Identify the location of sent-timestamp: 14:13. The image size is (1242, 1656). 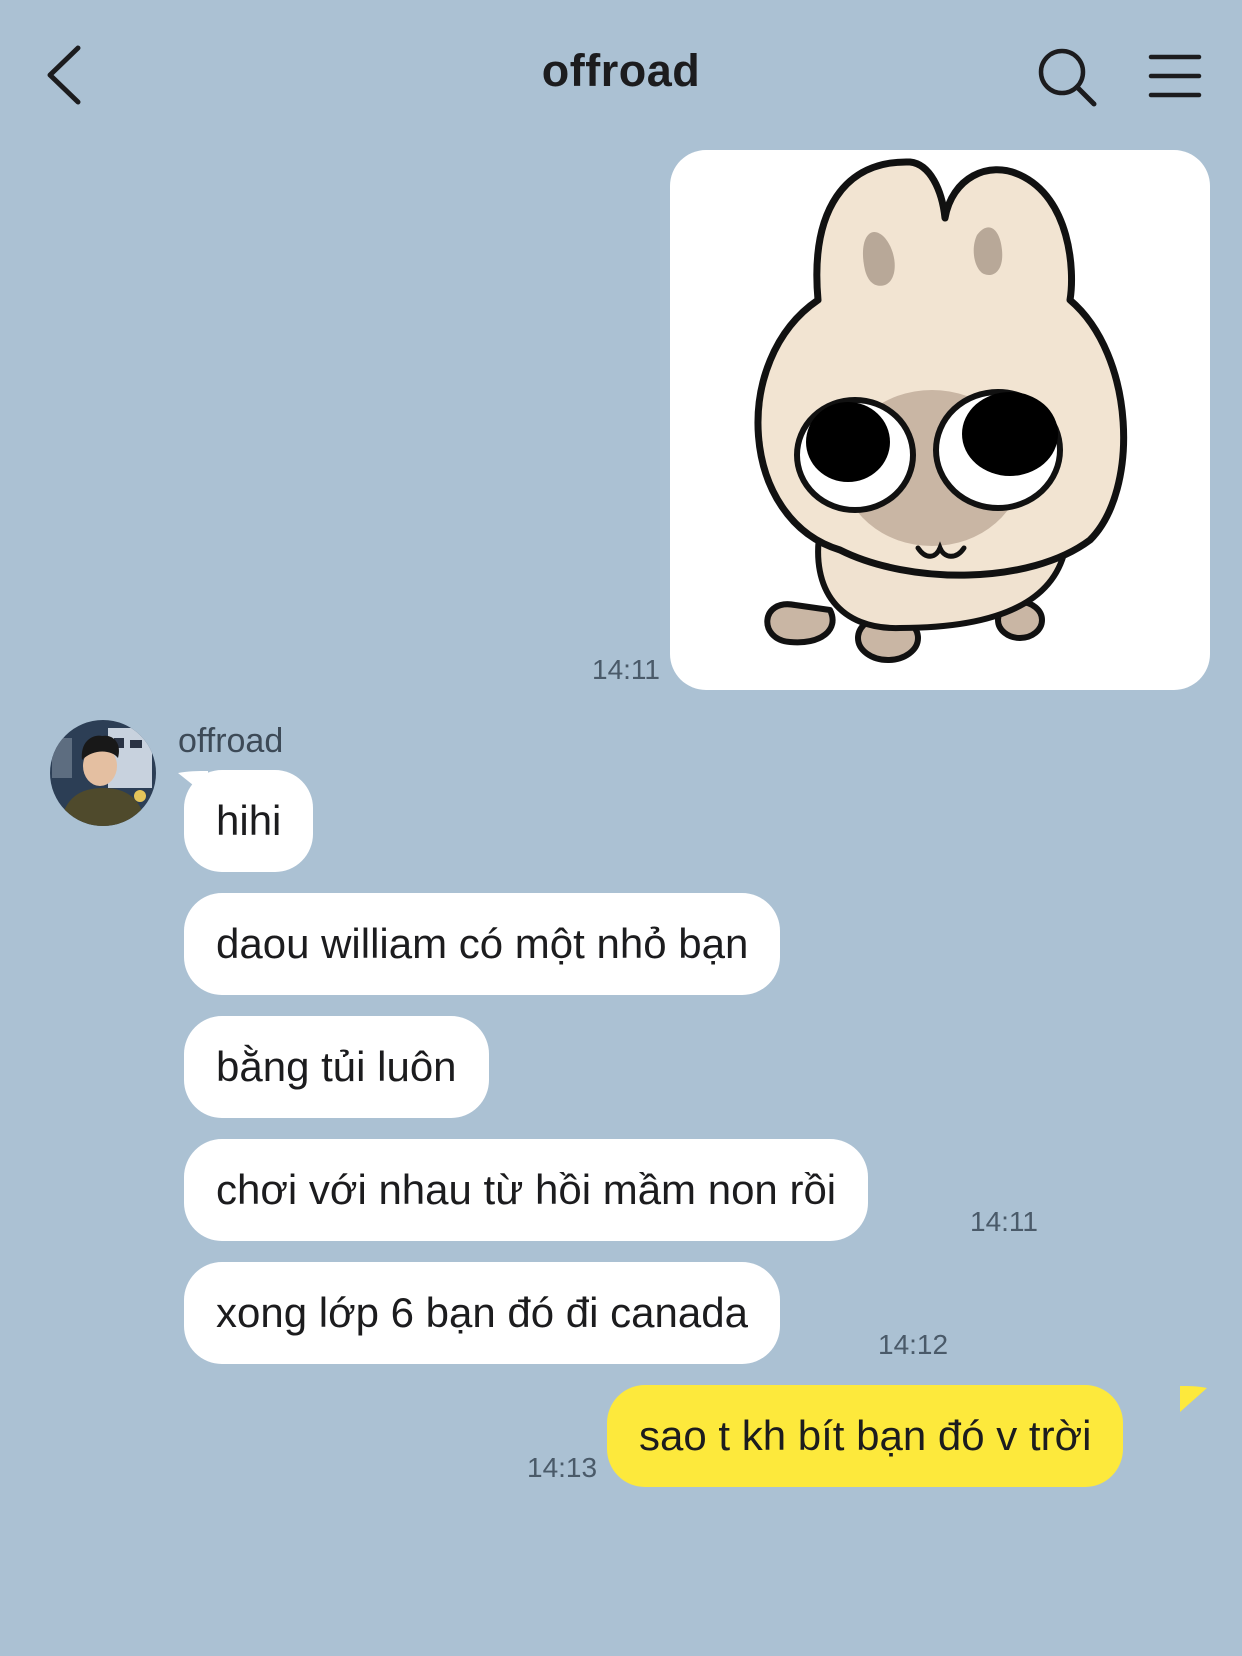
(562, 1467).